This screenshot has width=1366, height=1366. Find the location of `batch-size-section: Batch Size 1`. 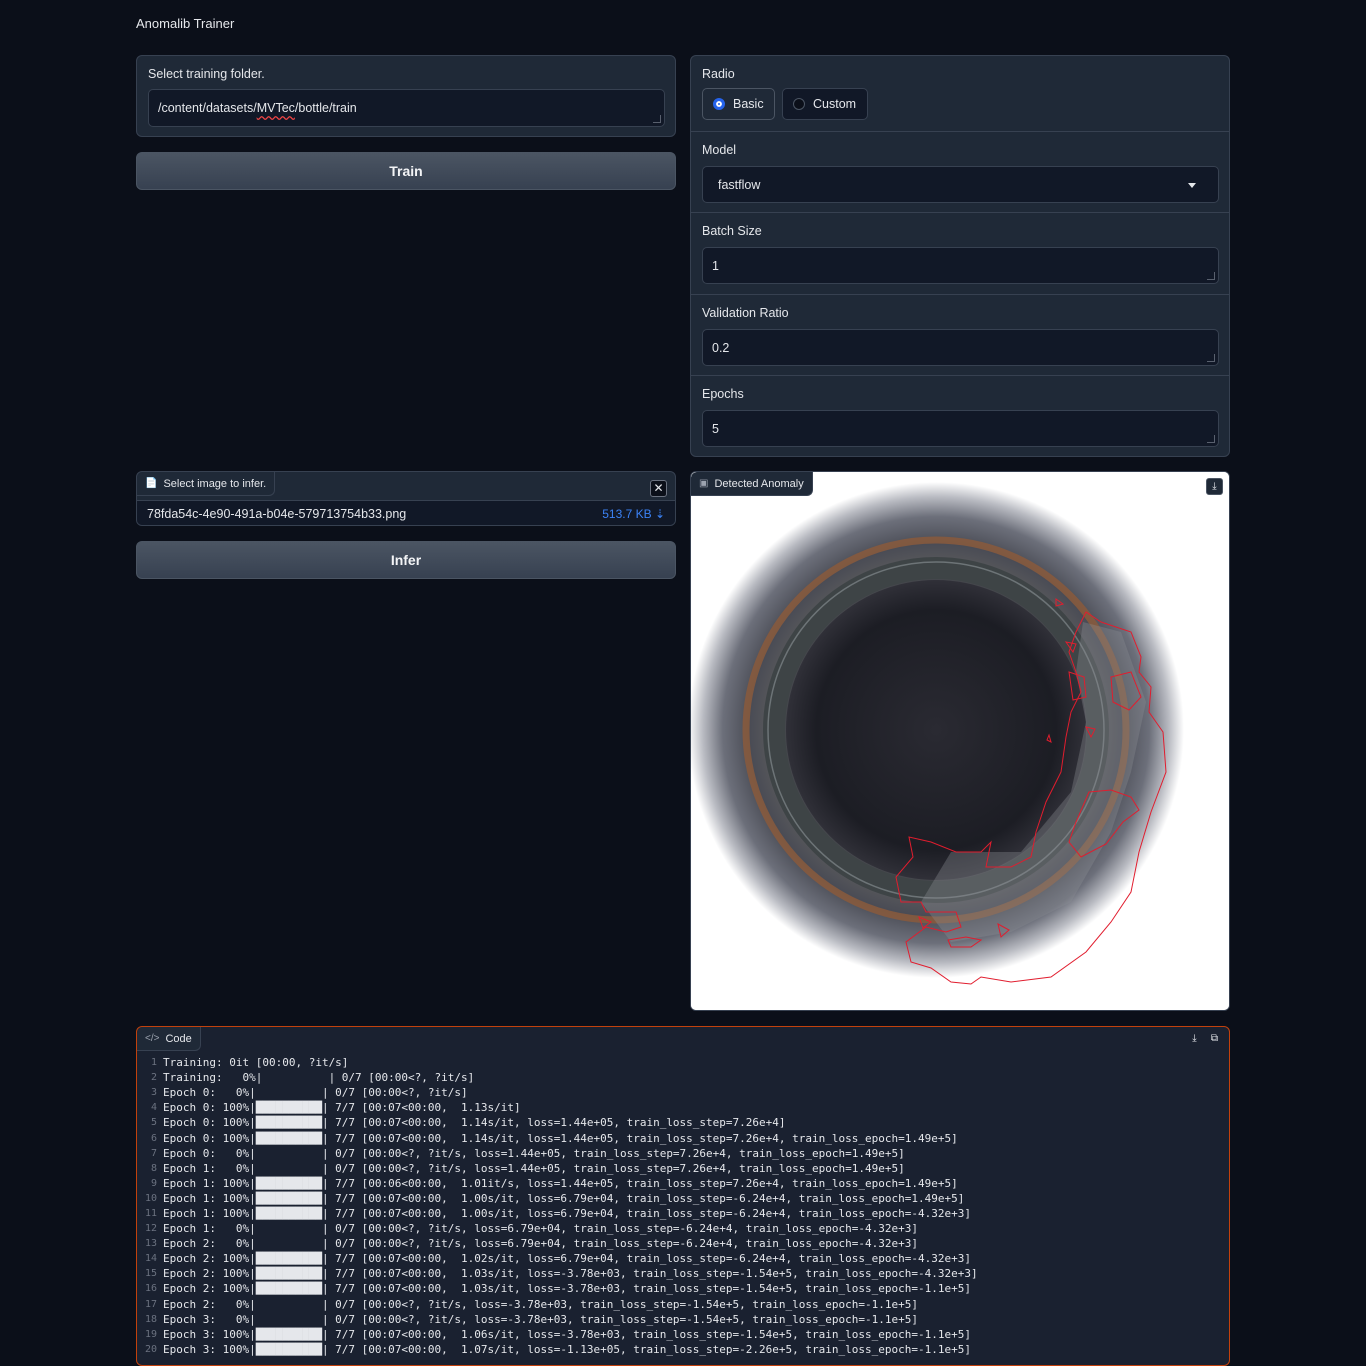

batch-size-section: Batch Size 1 is located at coordinates (960, 253).